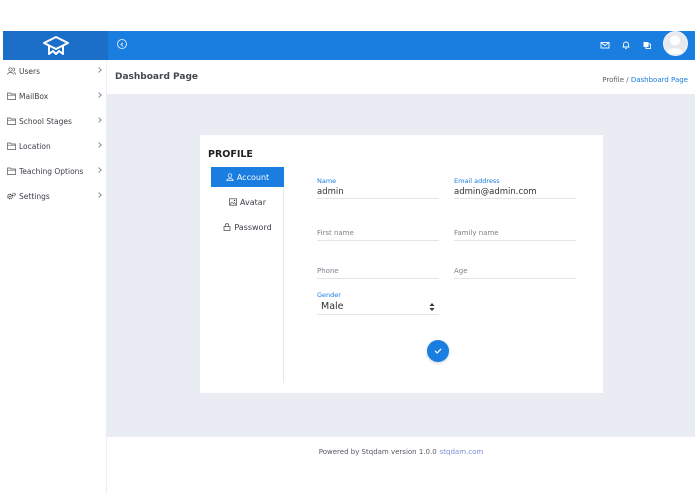 This screenshot has width=695, height=494. What do you see at coordinates (55, 96) in the screenshot?
I see `sidebar-item-mailbox: MailBox` at bounding box center [55, 96].